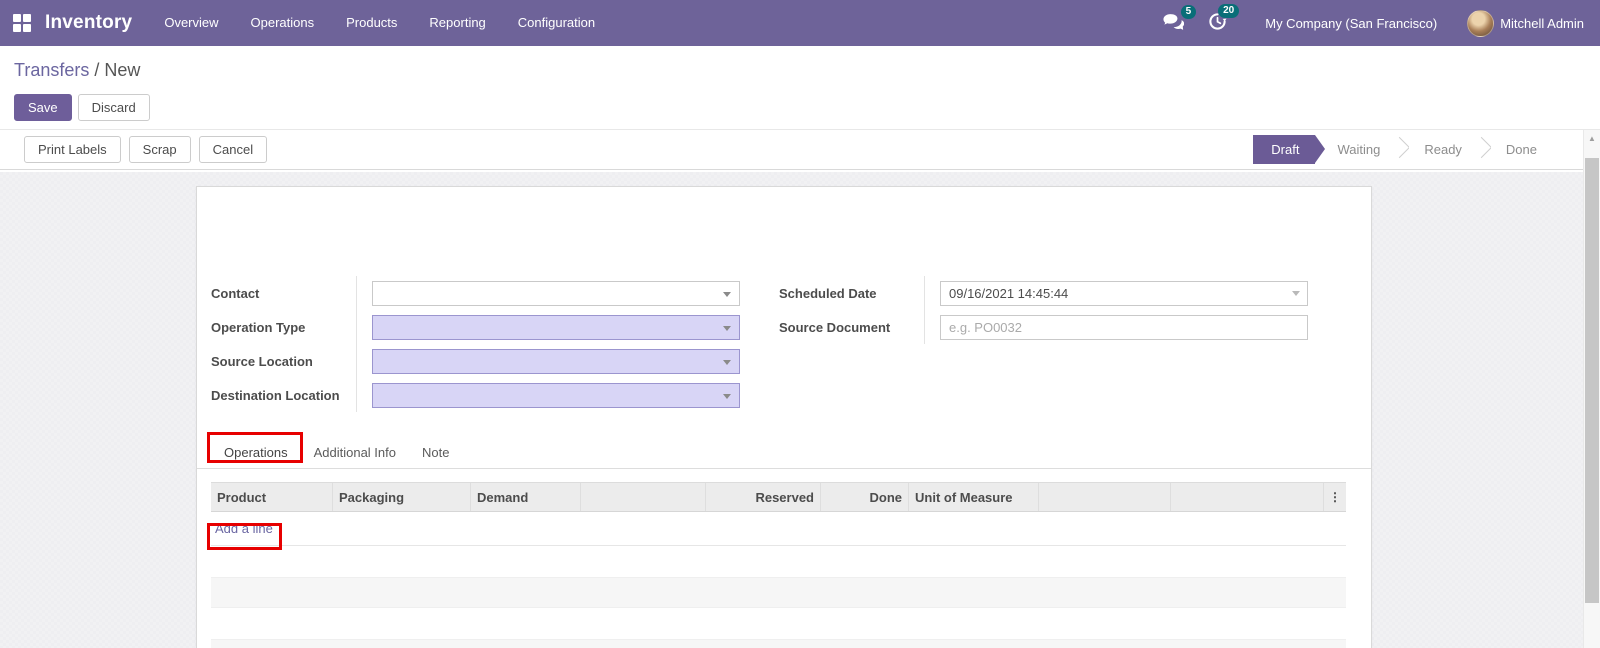 The image size is (1600, 648). I want to click on column-header-done: Done, so click(865, 497).